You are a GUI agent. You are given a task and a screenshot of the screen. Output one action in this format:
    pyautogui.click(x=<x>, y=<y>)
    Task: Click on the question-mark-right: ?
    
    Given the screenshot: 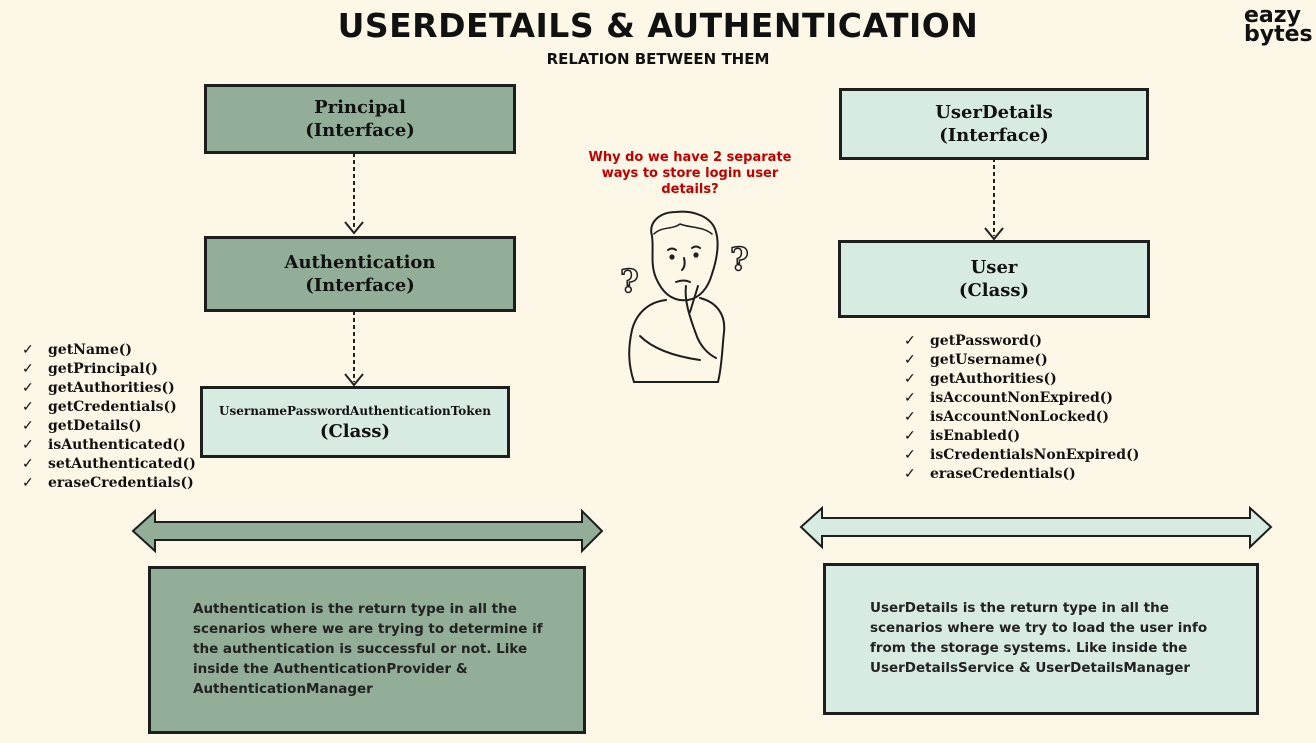 What is the action you would take?
    pyautogui.click(x=739, y=259)
    